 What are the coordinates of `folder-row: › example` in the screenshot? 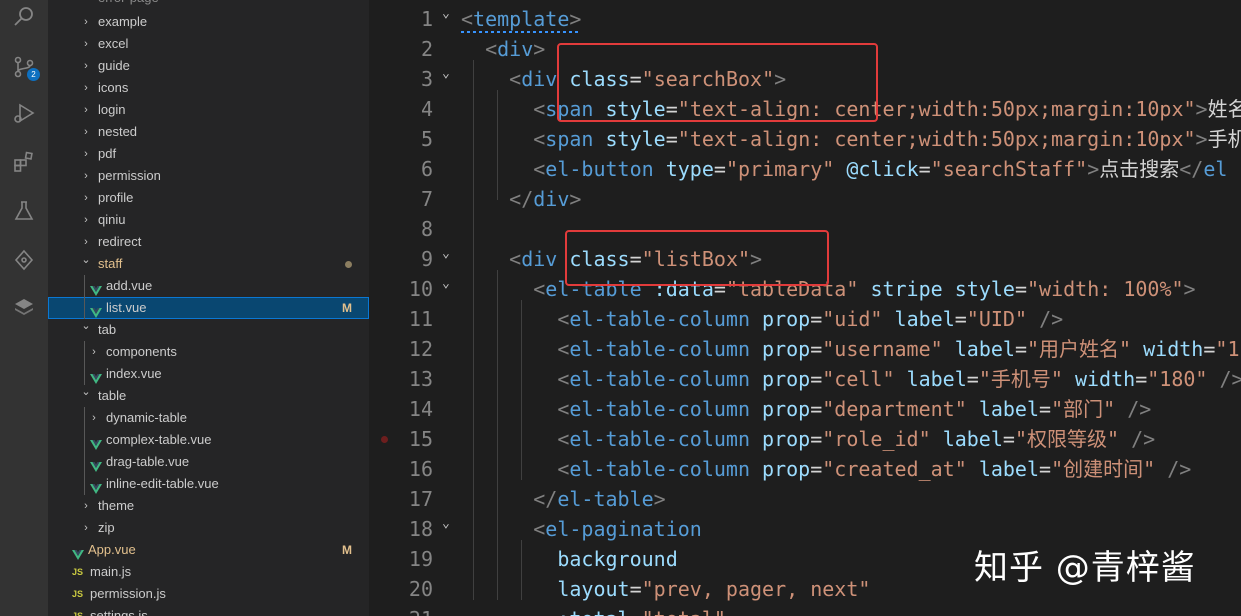 It's located at (208, 22).